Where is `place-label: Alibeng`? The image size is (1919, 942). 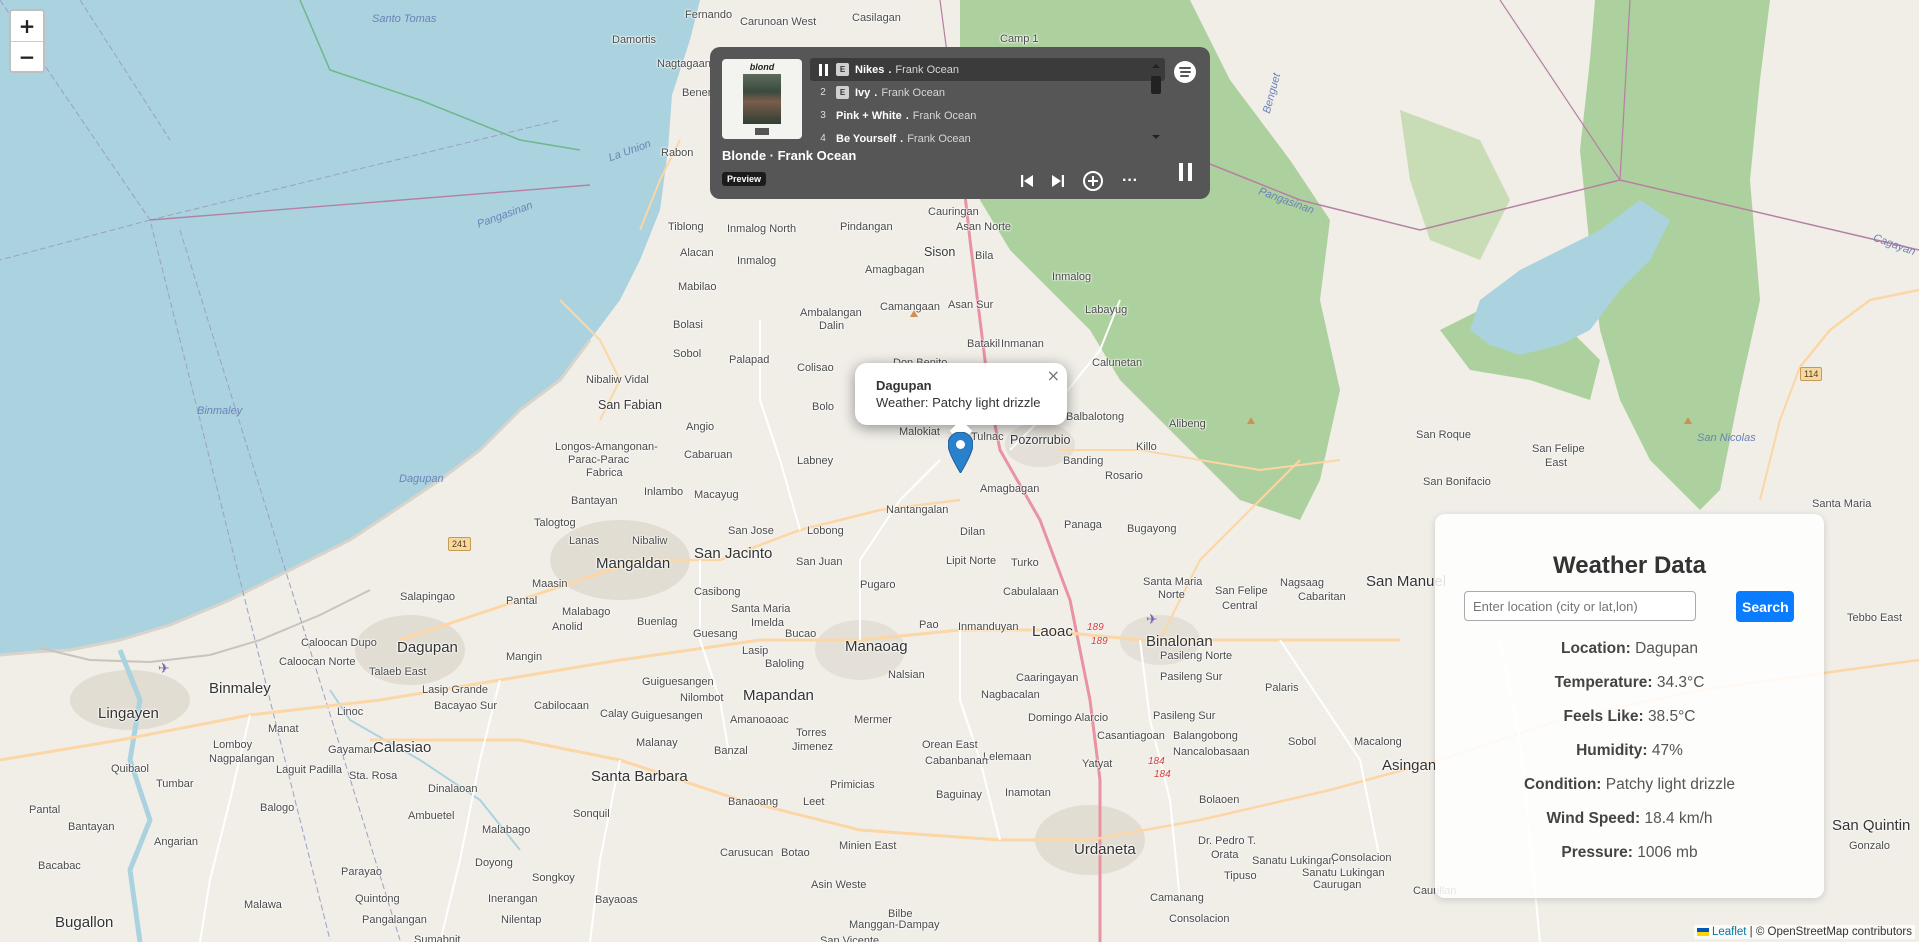
place-label: Alibeng is located at coordinates (1187, 424).